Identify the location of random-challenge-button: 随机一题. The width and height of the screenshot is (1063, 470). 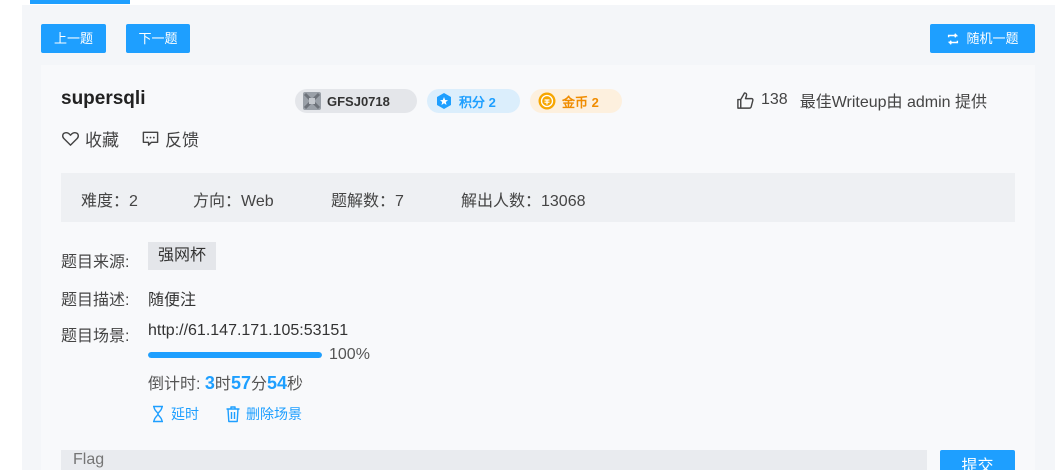
(982, 38).